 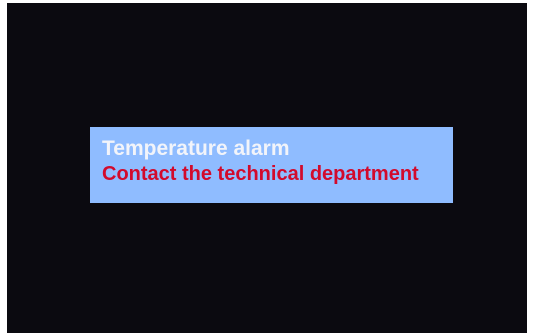 What do you see at coordinates (196, 148) in the screenshot?
I see `alarm-title: Temperature alarm` at bounding box center [196, 148].